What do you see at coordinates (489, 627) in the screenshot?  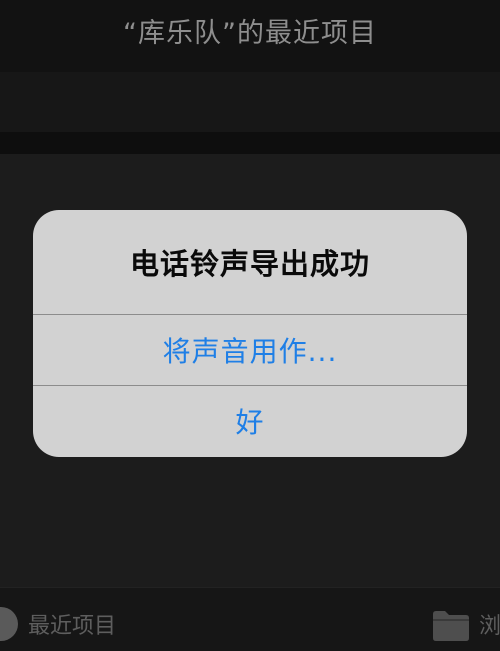 I see `tab-browse-label: 浏览` at bounding box center [489, 627].